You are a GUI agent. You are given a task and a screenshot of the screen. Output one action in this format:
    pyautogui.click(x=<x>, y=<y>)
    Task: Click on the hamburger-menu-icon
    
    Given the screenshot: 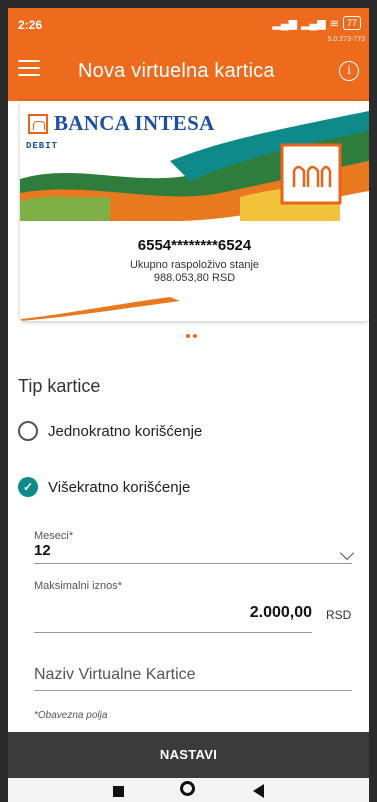 What is the action you would take?
    pyautogui.click(x=29, y=68)
    